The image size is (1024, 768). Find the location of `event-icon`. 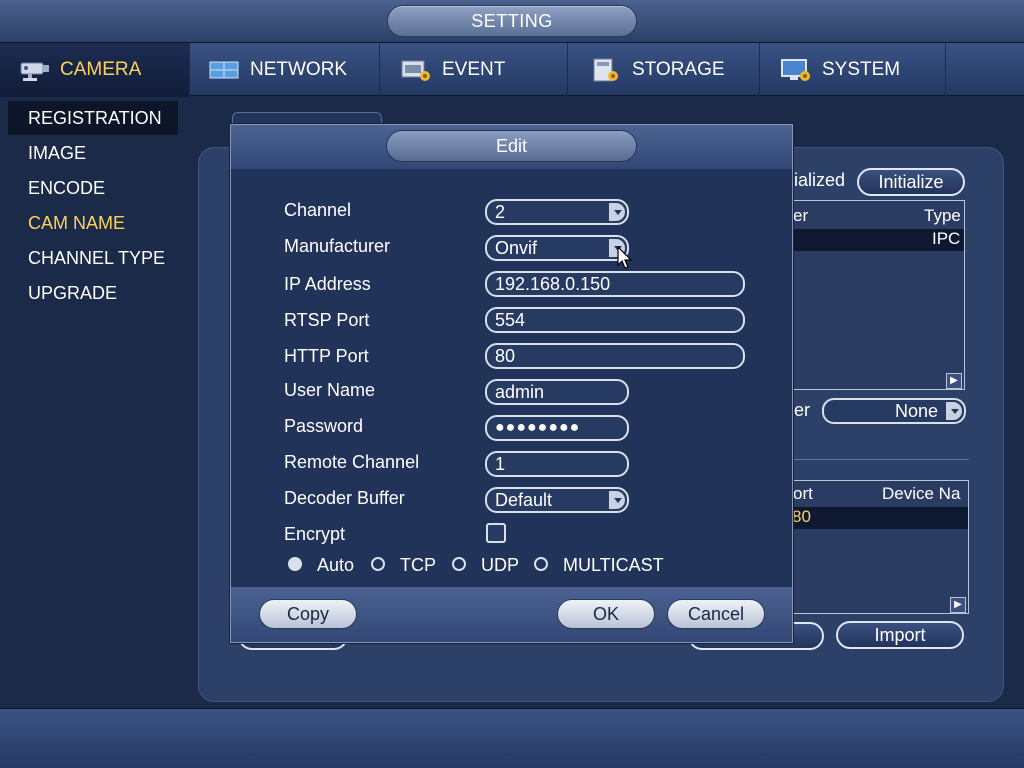

event-icon is located at coordinates (416, 70).